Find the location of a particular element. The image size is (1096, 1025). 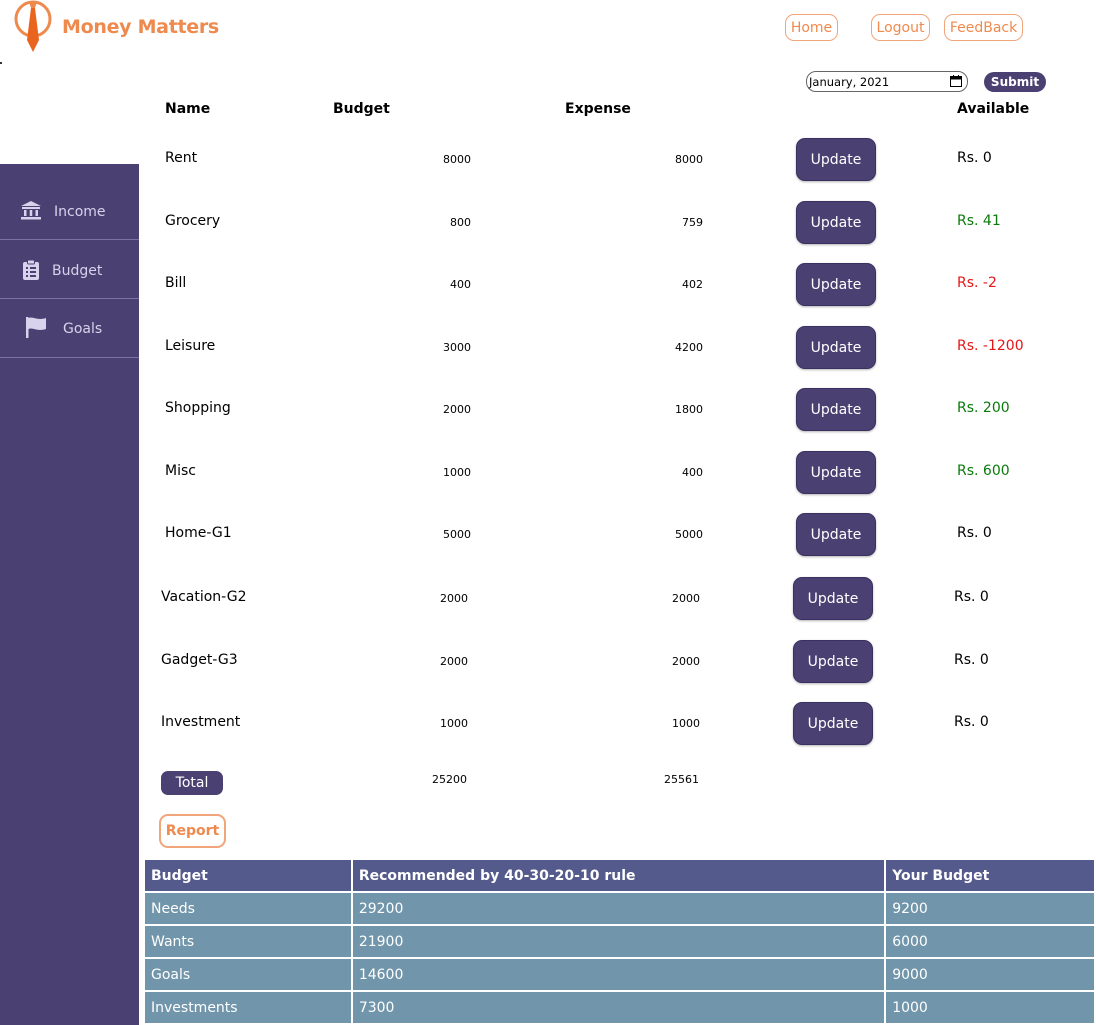

row-available: Rs. 41 is located at coordinates (979, 221).